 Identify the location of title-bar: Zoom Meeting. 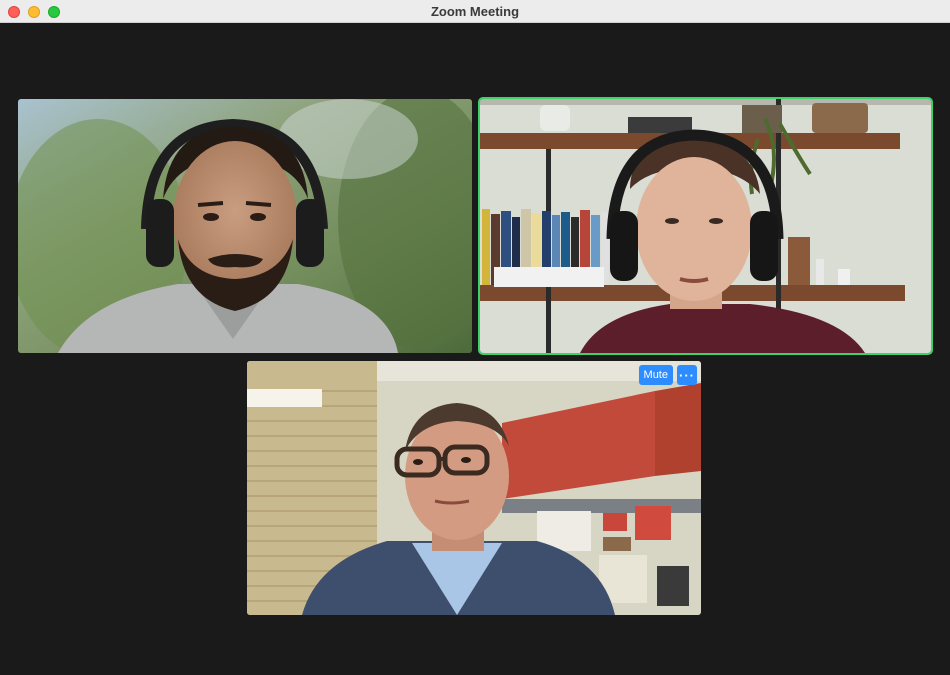
(475, 11).